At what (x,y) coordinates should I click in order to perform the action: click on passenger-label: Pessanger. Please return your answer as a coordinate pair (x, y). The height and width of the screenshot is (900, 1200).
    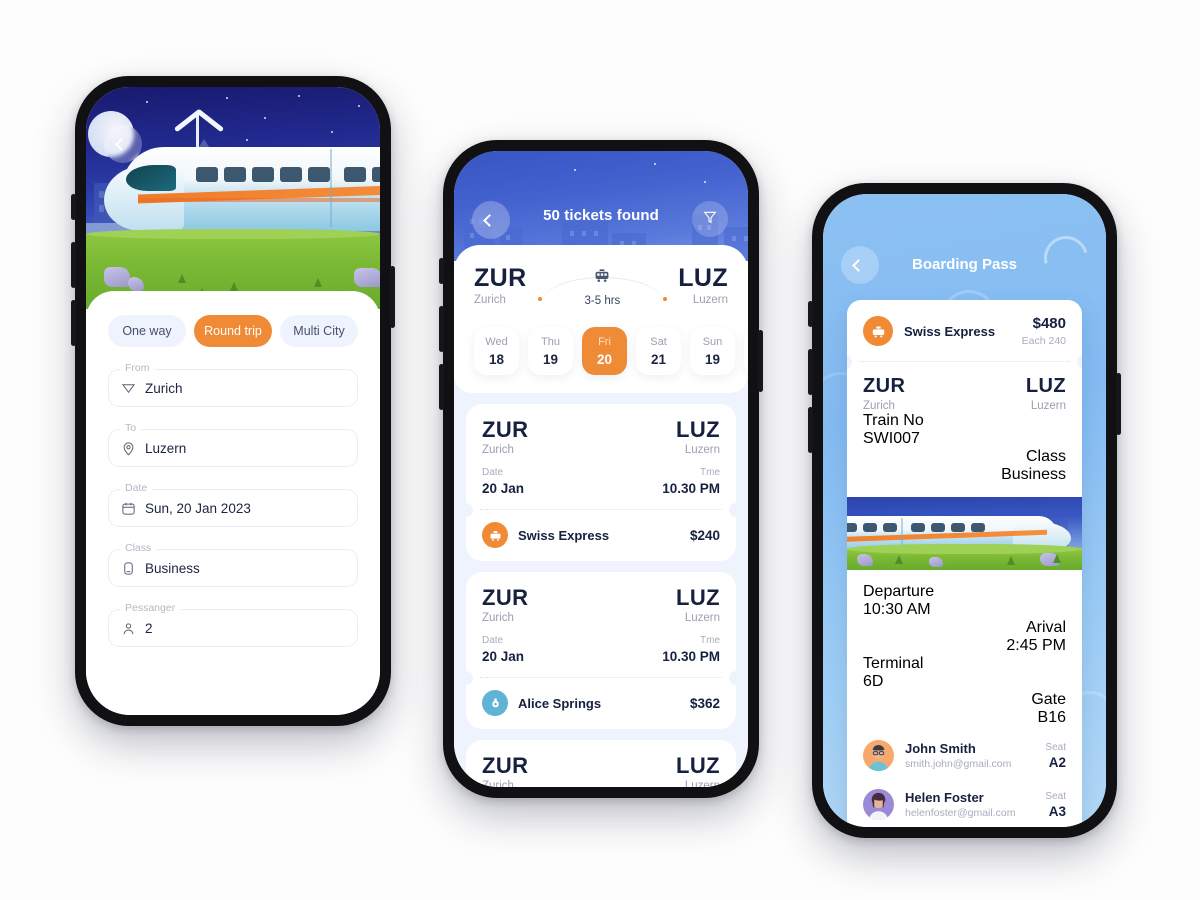
    Looking at the image, I should click on (150, 608).